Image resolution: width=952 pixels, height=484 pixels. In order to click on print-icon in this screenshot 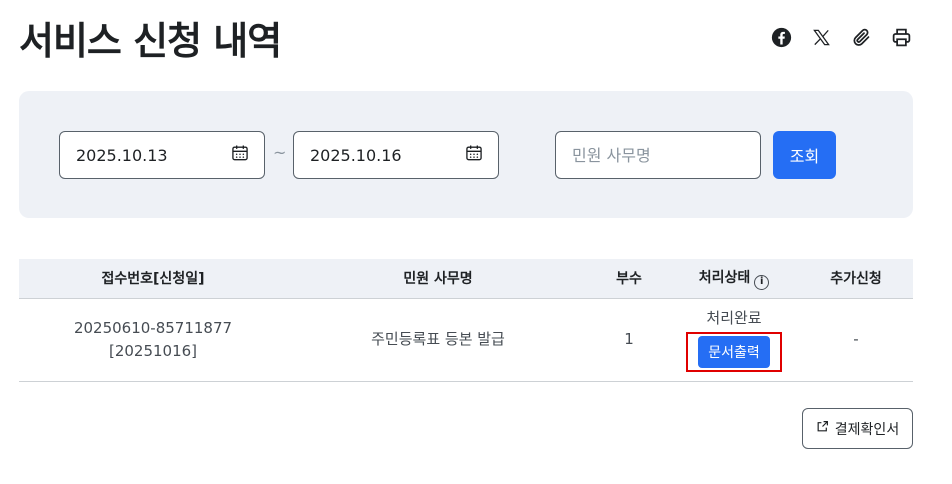, I will do `click(901, 37)`.